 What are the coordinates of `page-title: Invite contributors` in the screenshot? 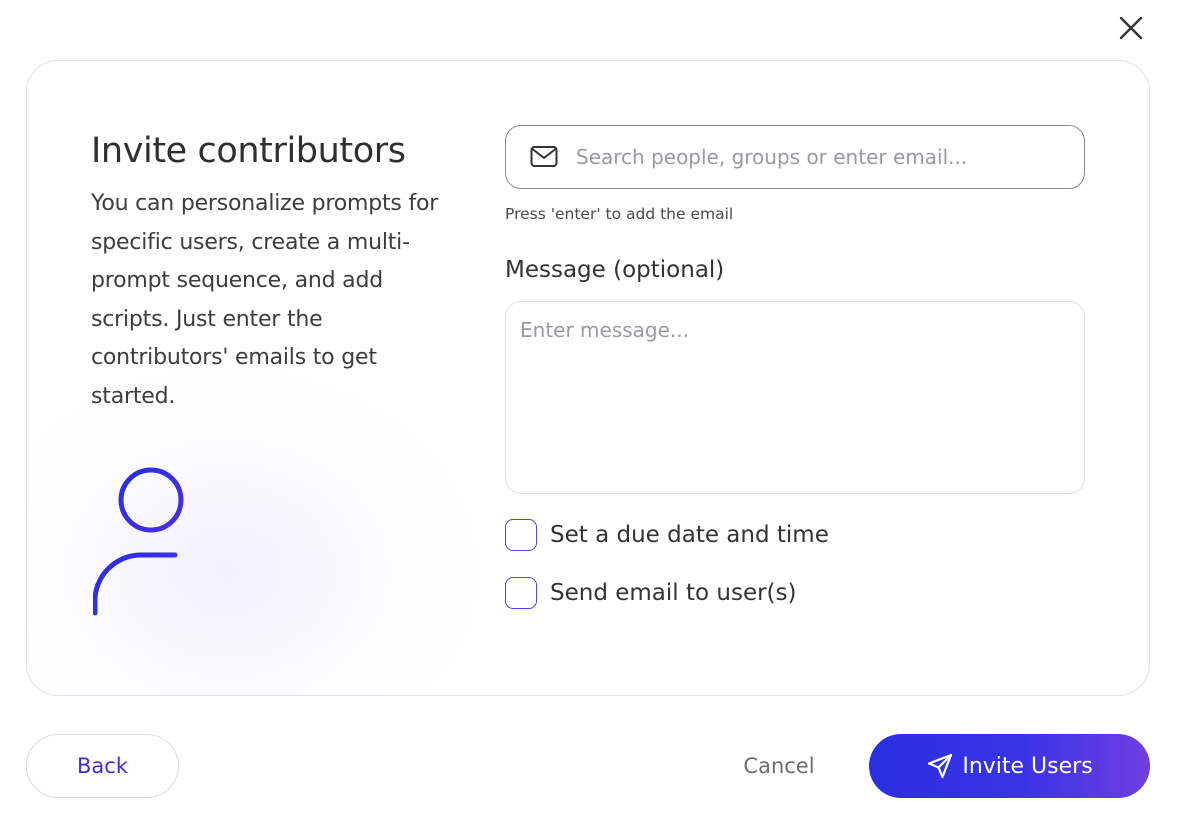 It's located at (248, 151).